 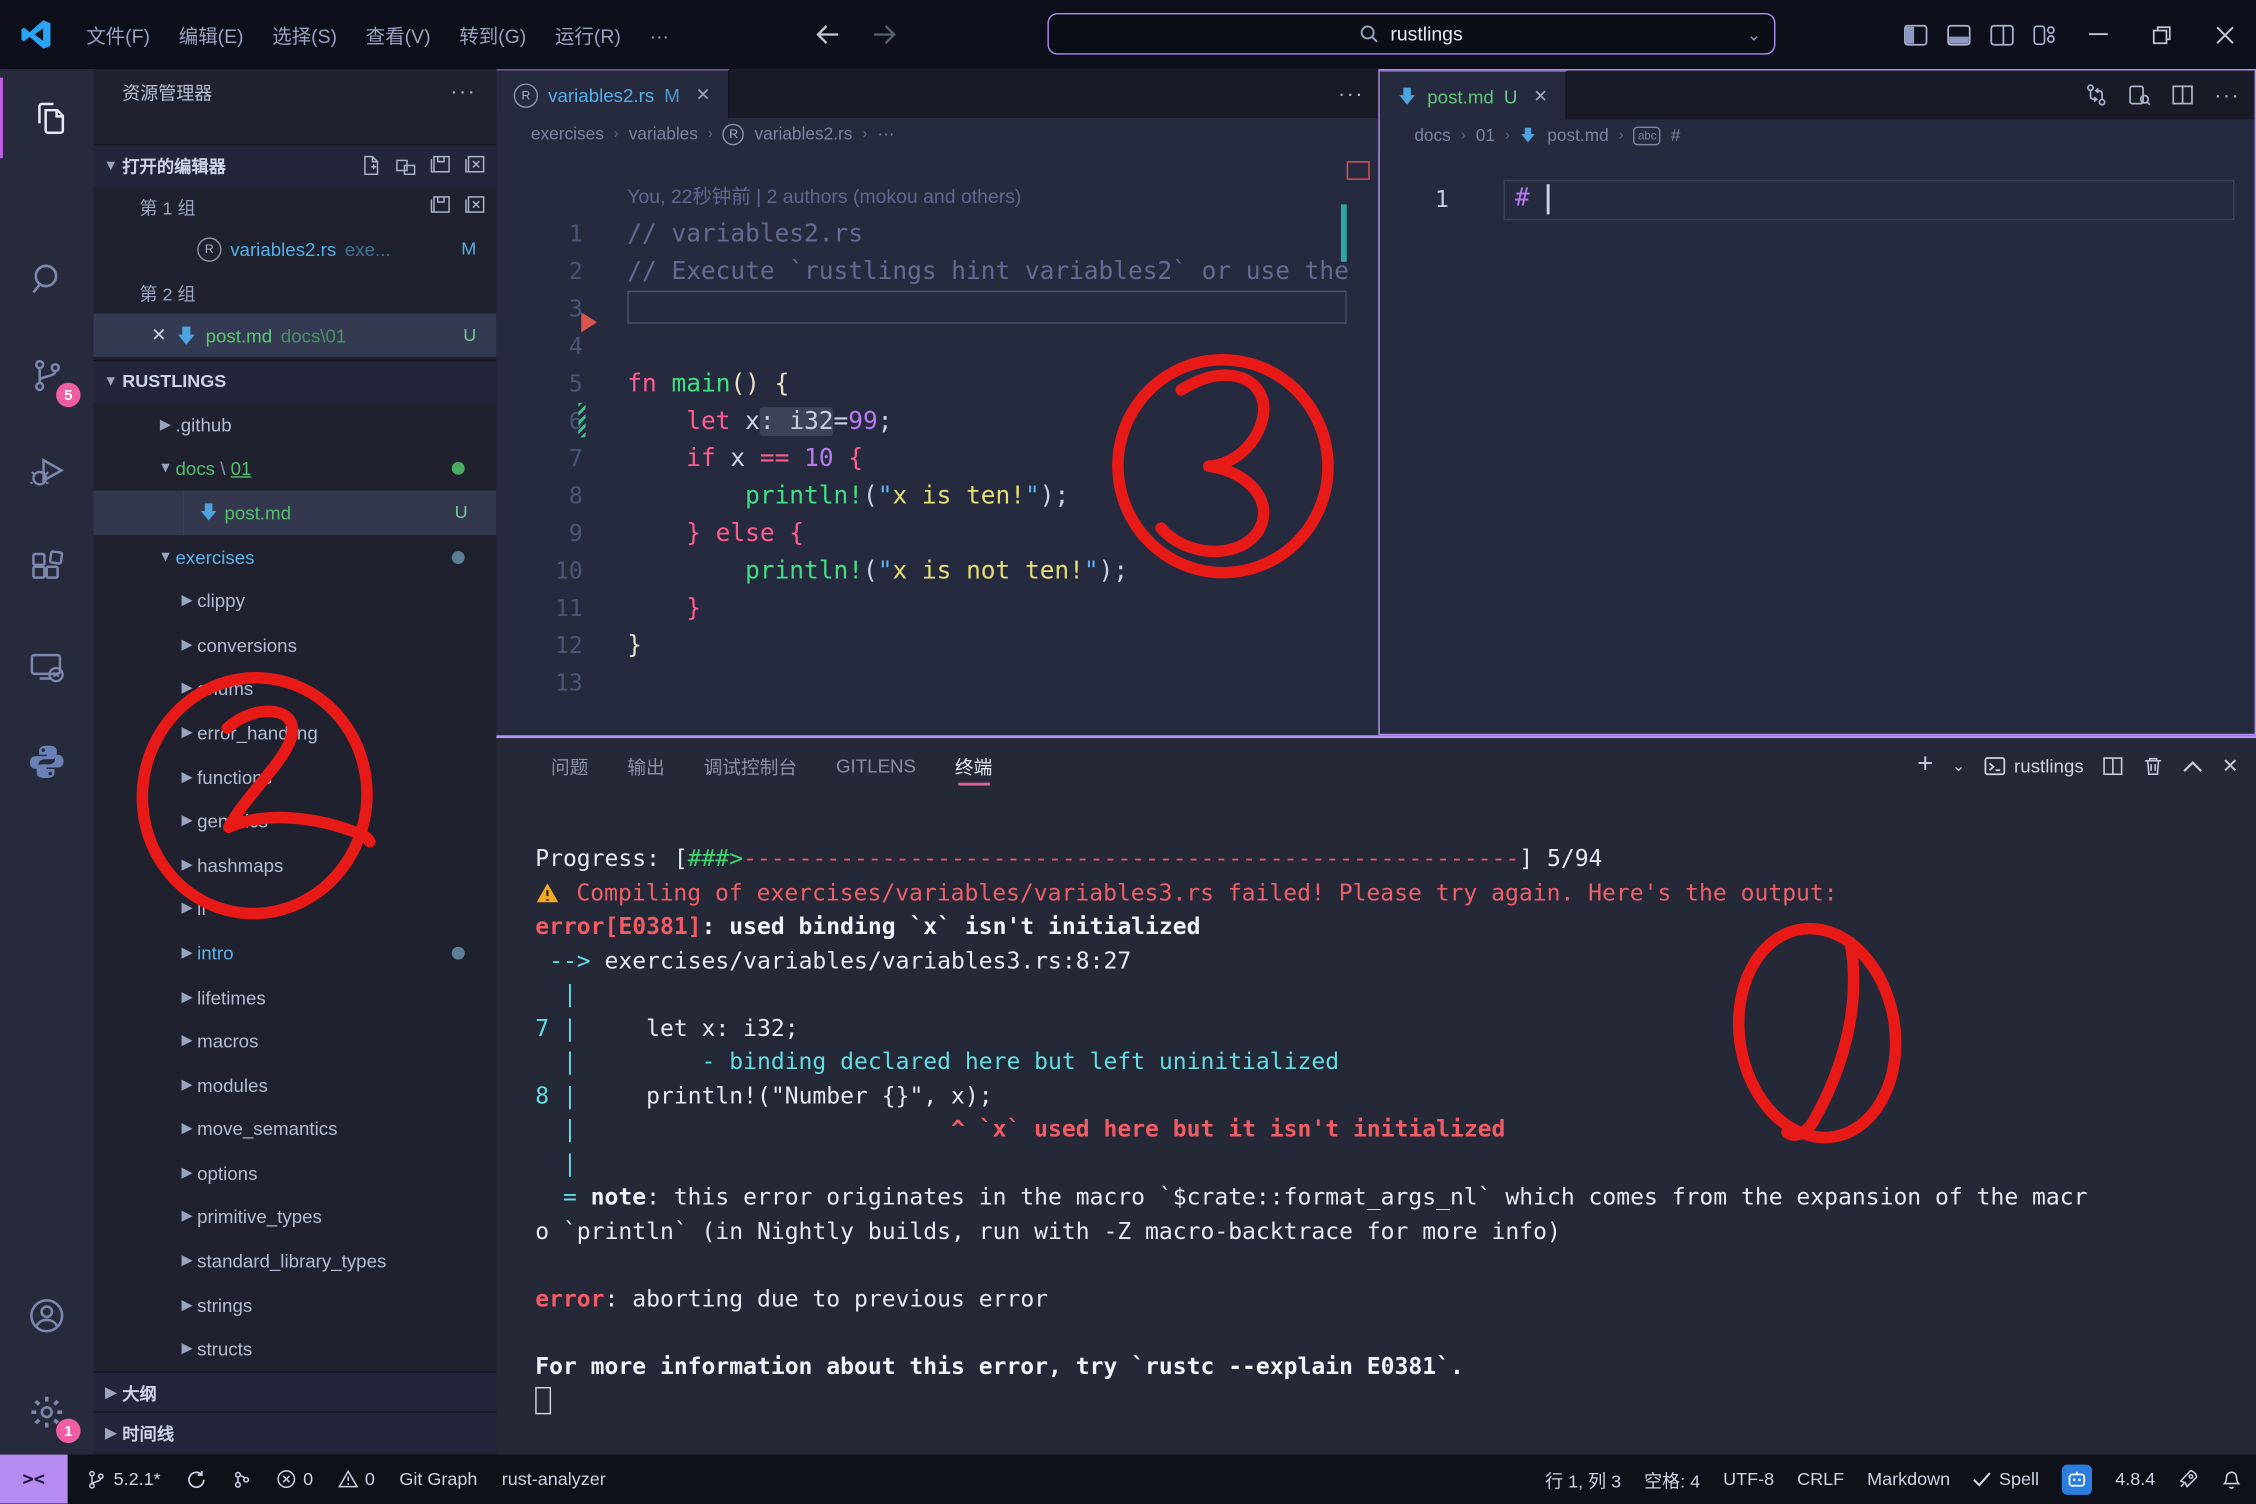 What do you see at coordinates (475, 206) in the screenshot?
I see `close-group-icon` at bounding box center [475, 206].